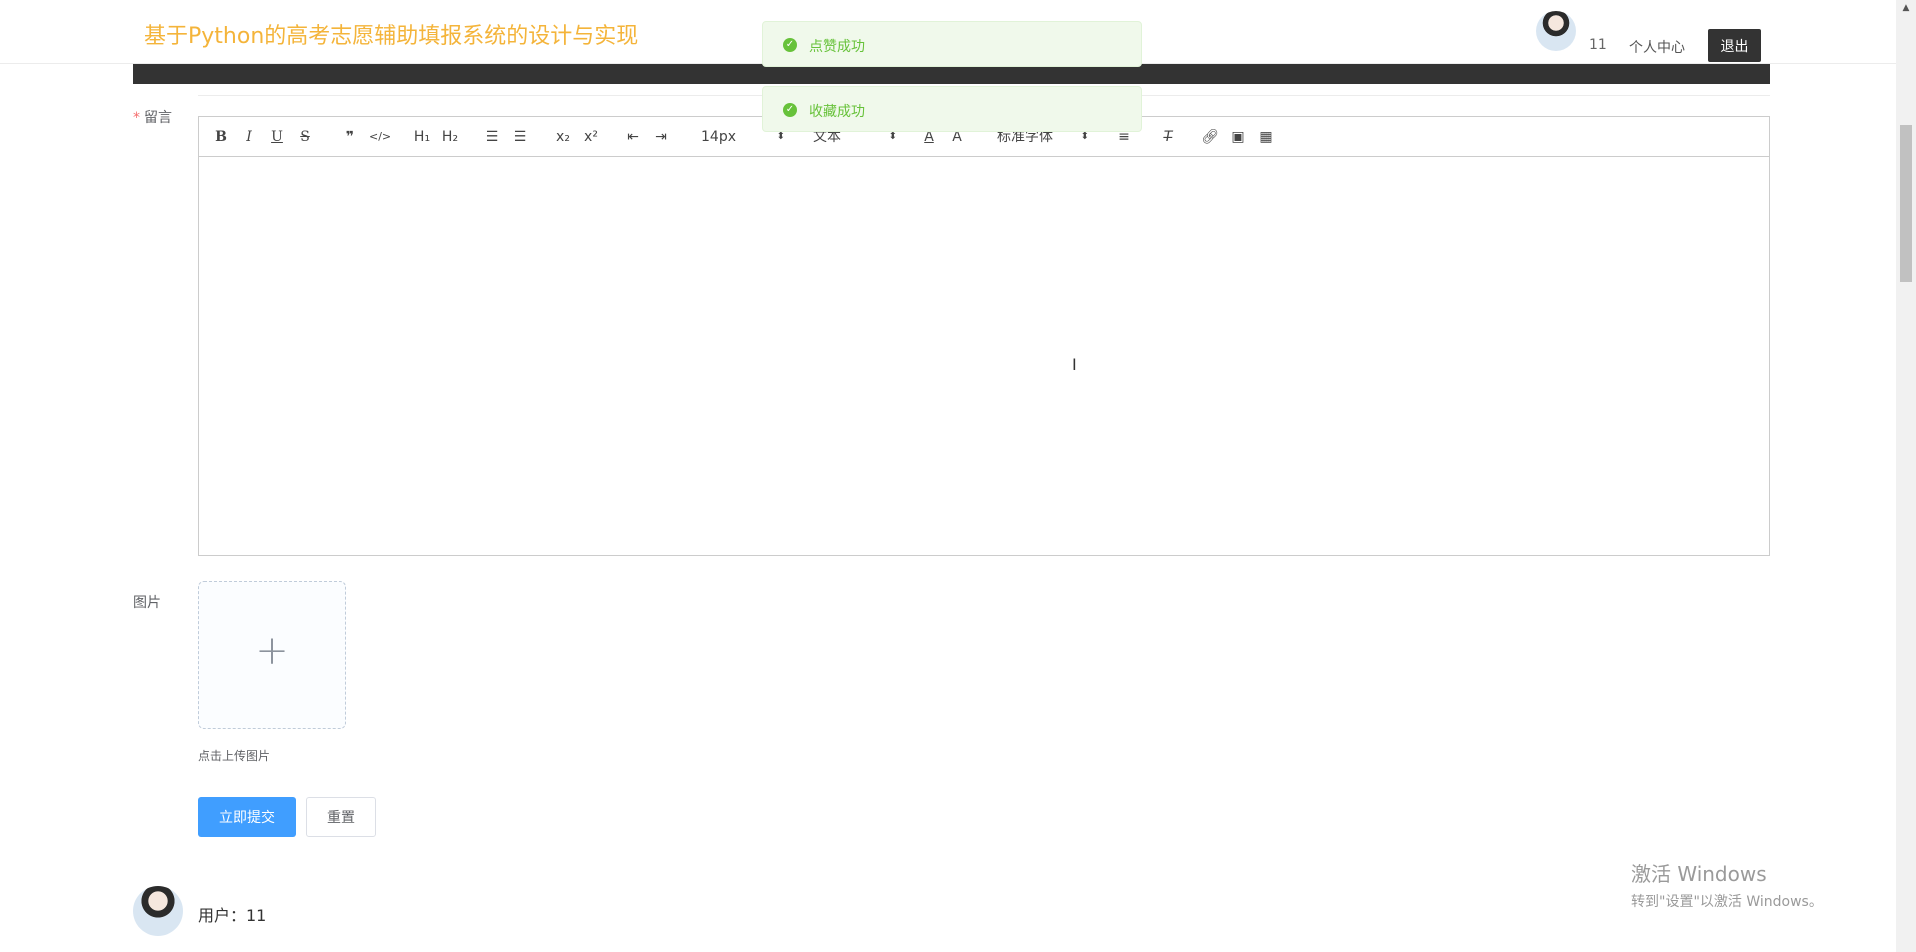  I want to click on code-block-icon: </>, so click(380, 137).